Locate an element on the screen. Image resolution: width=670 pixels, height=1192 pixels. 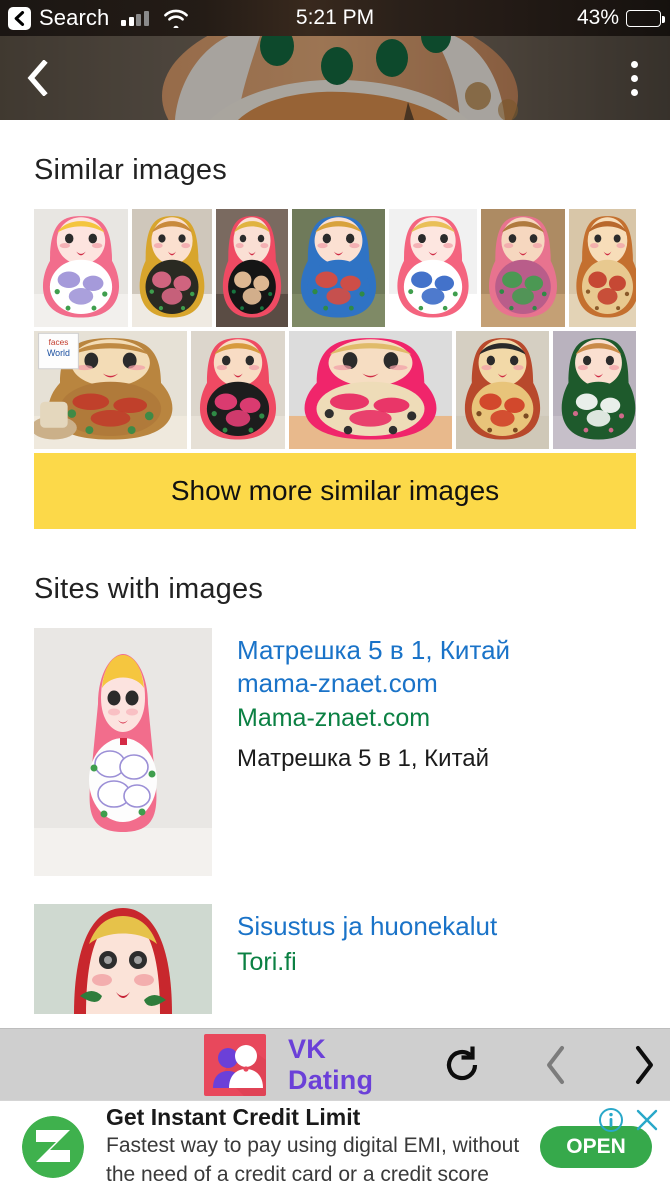
result-description: Матрешка 5 в 1, Китай is located at coordinates (363, 758).